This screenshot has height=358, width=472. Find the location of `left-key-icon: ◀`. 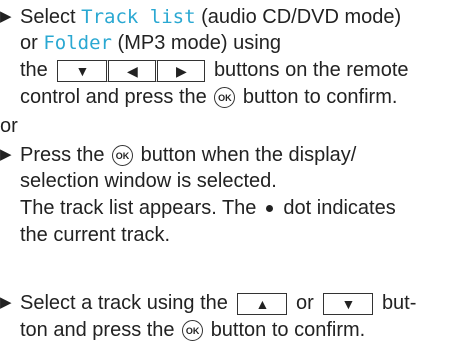

left-key-icon: ◀ is located at coordinates (131, 70).